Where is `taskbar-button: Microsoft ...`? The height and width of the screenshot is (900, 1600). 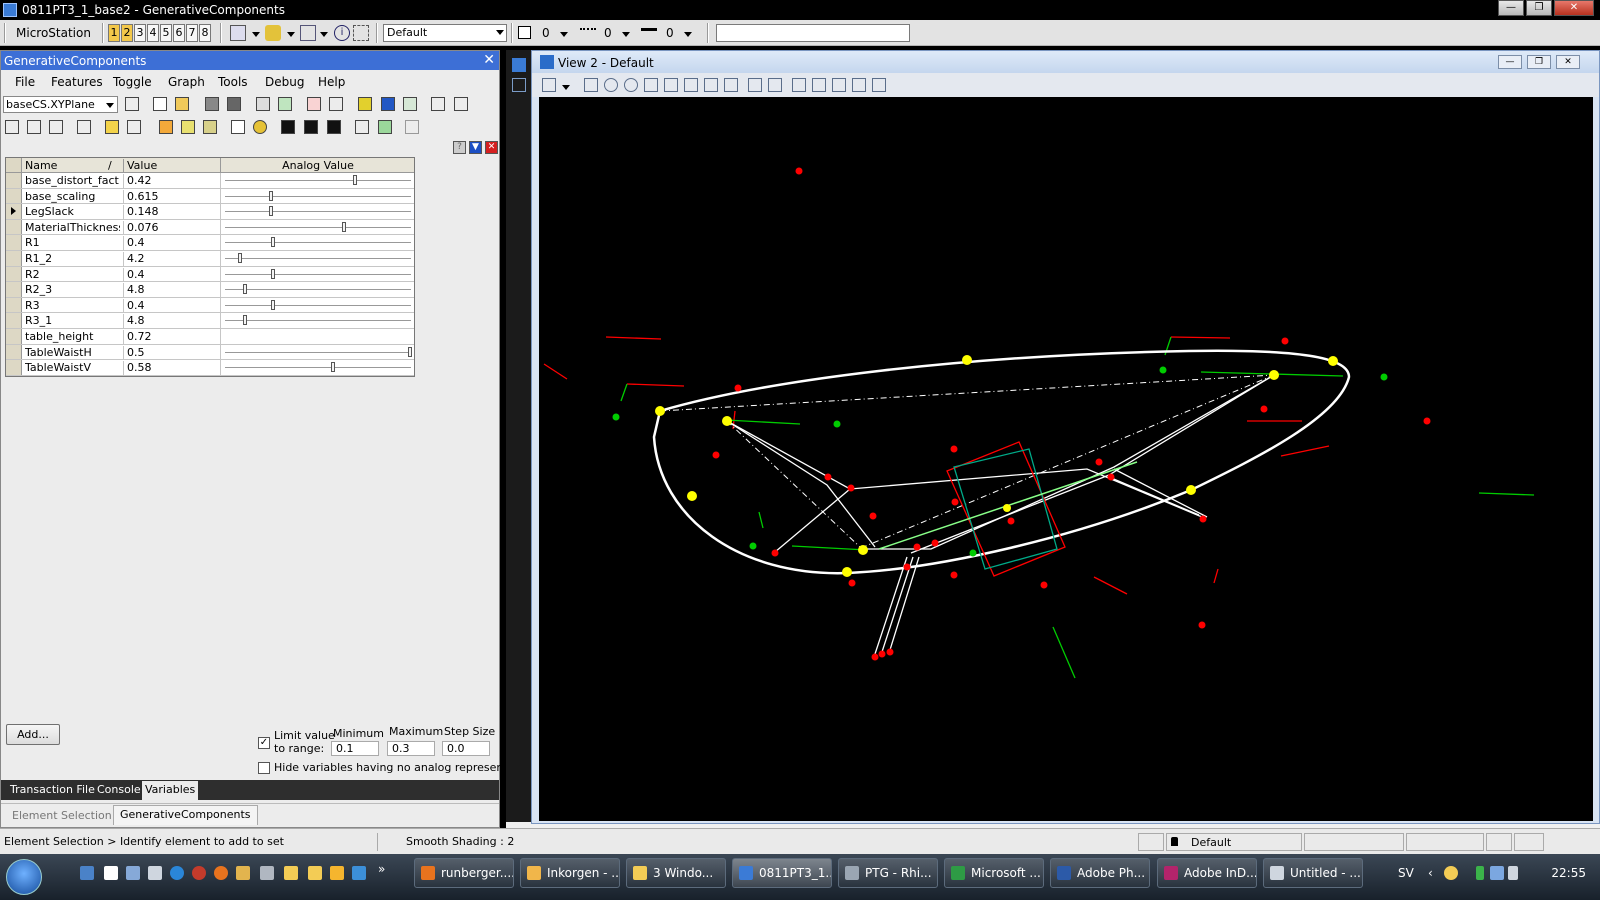
taskbar-button: Microsoft ... is located at coordinates (994, 873).